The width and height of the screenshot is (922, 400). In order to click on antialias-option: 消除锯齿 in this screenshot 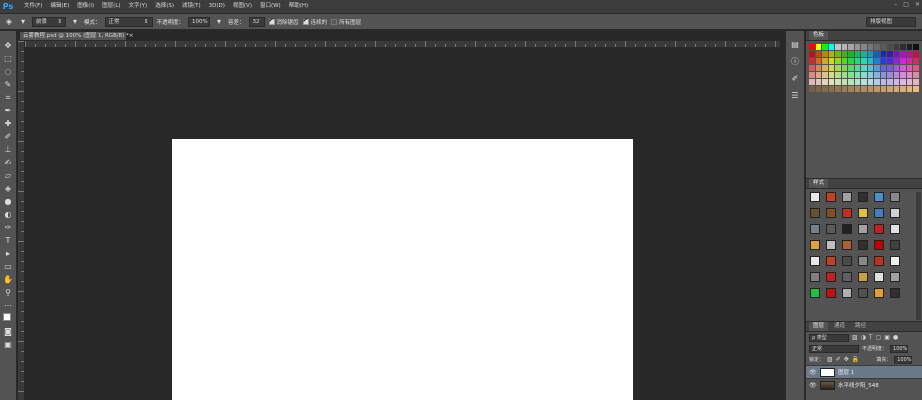, I will do `click(283, 21)`.